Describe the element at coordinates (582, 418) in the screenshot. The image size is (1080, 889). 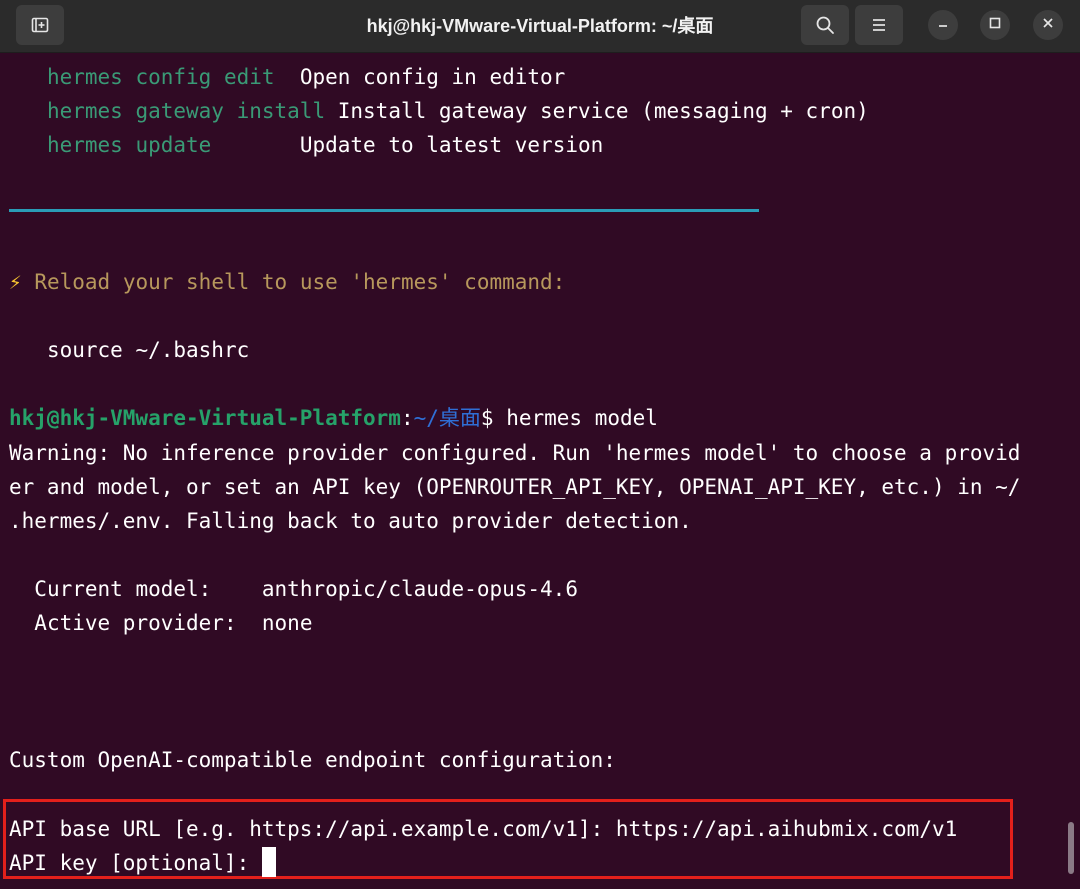
I see `prompt-command: hermes model` at that location.